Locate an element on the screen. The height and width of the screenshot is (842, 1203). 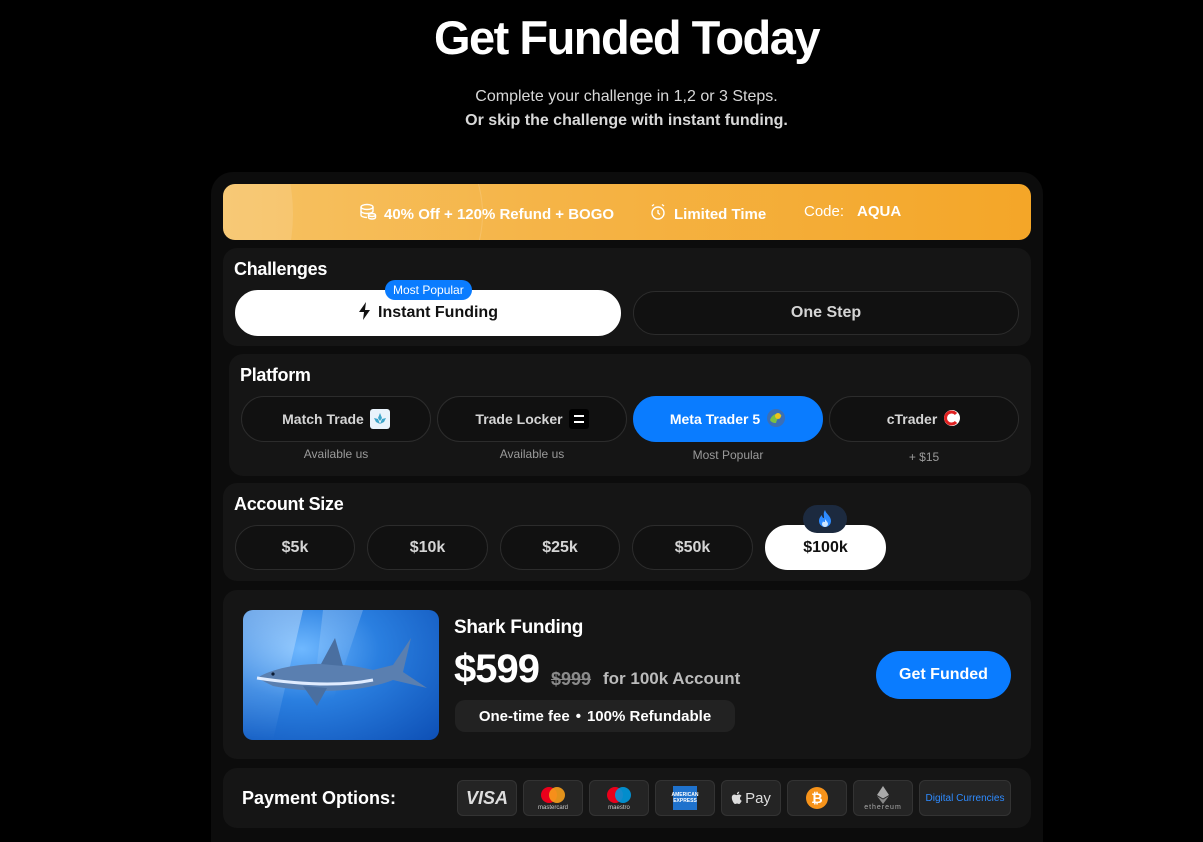
platform-title: Platform is located at coordinates (275, 375).